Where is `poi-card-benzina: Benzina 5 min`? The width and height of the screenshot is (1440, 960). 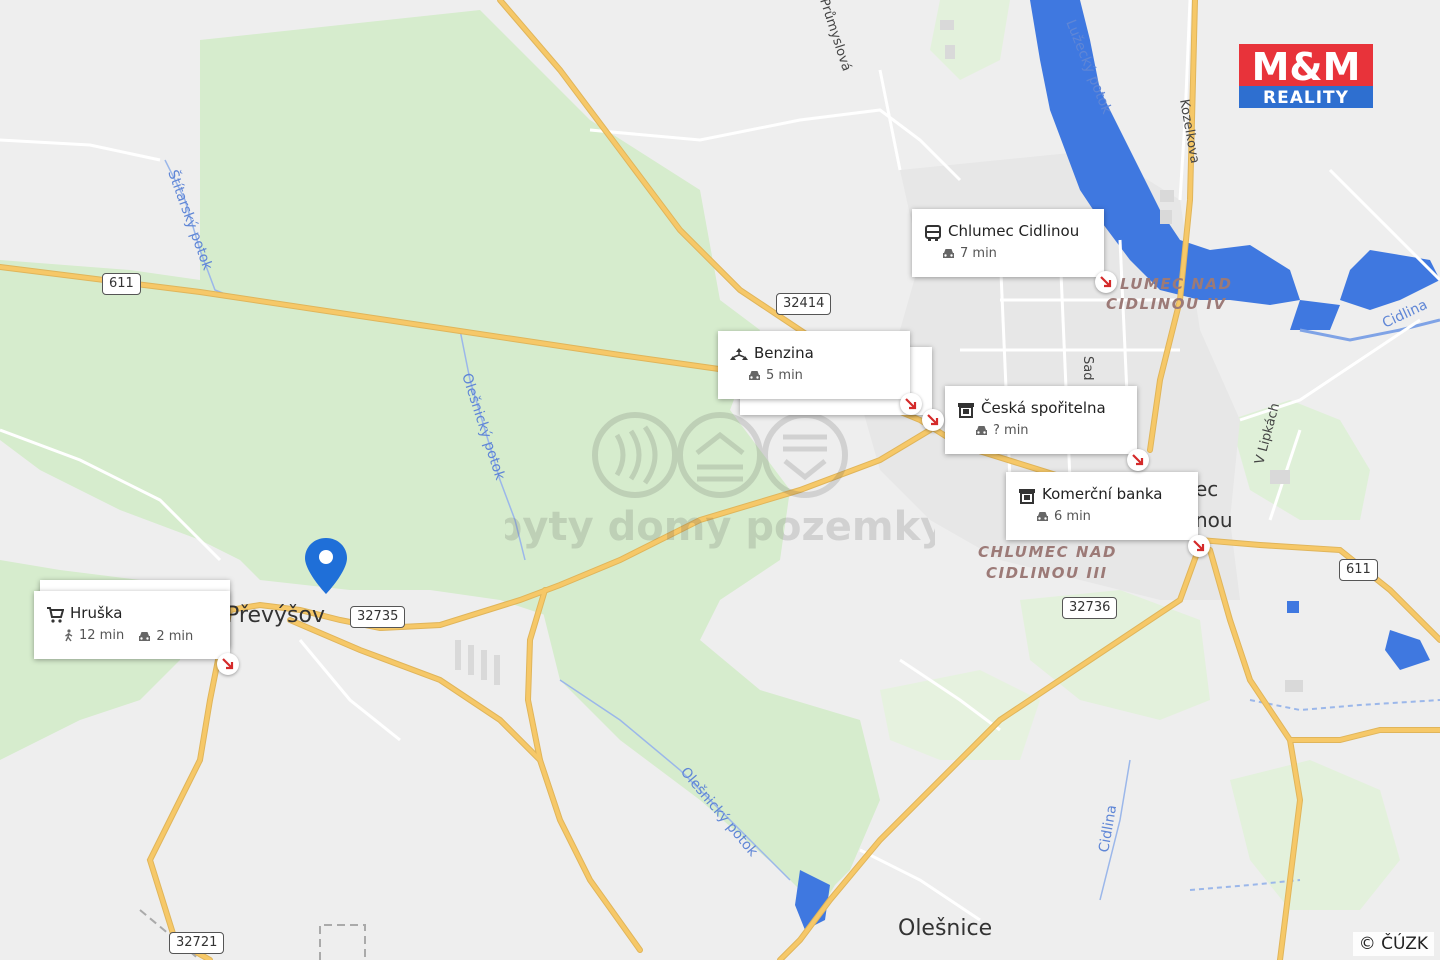 poi-card-benzina: Benzina 5 min is located at coordinates (814, 365).